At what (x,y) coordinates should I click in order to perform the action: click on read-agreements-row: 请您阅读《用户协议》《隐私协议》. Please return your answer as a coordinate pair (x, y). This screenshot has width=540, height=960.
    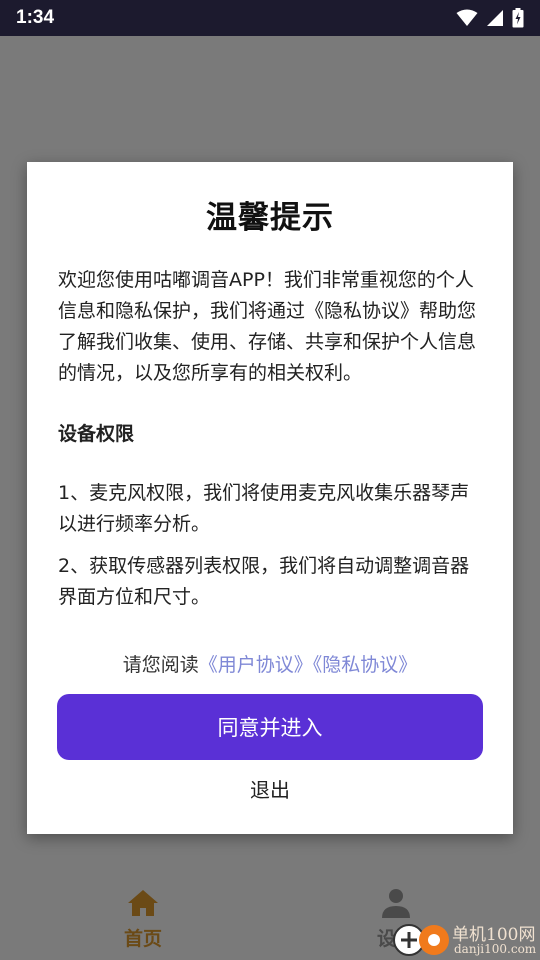
    Looking at the image, I should click on (270, 663).